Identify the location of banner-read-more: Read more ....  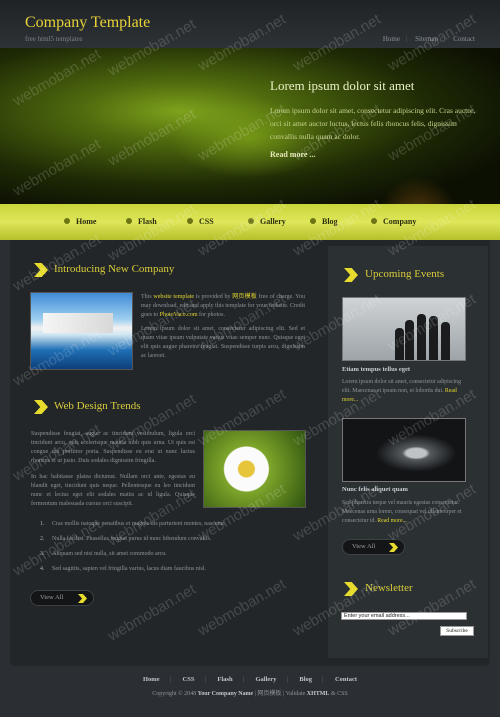
(292, 154).